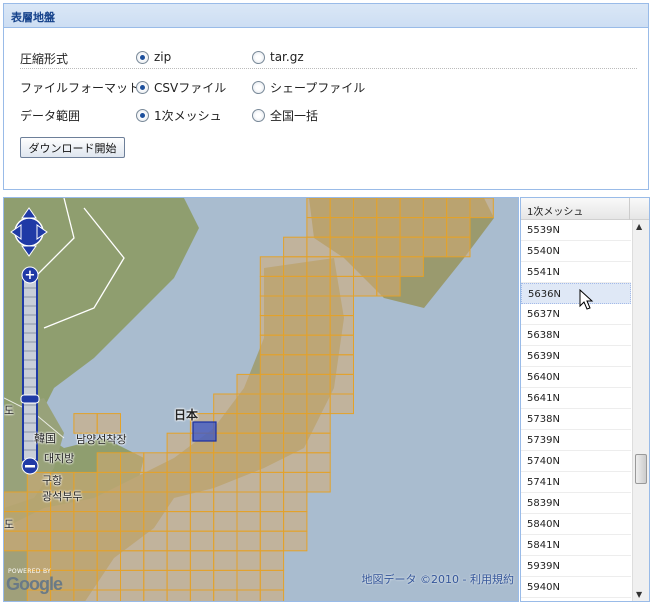 The image size is (652, 603). What do you see at coordinates (278, 57) in the screenshot?
I see `radio-targz: tar.gz` at bounding box center [278, 57].